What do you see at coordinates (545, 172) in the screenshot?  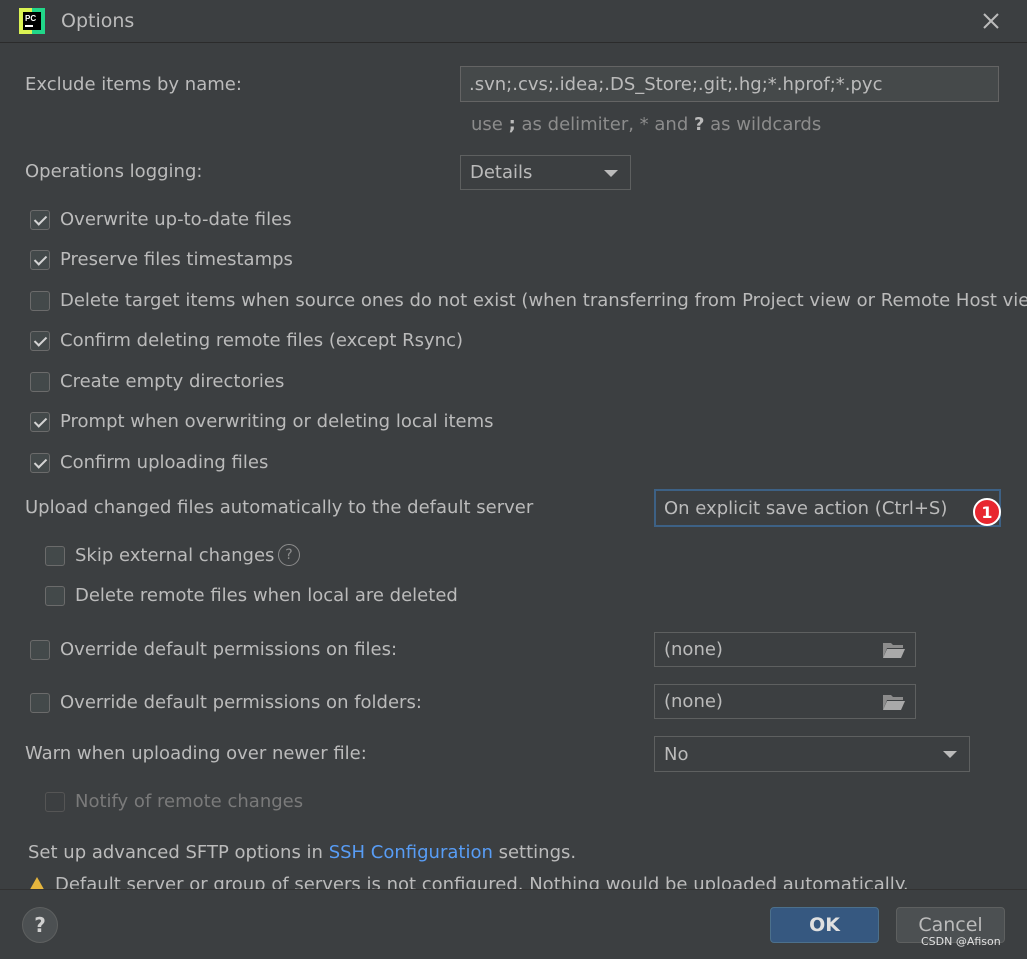 I see `operations-logging-dropdown: Details` at bounding box center [545, 172].